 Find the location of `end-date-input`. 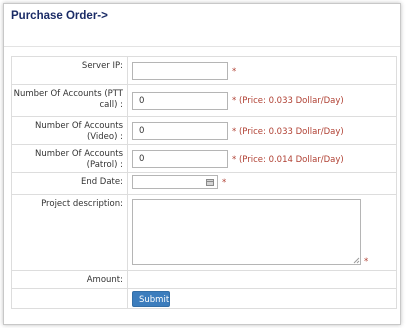

end-date-input is located at coordinates (175, 182).